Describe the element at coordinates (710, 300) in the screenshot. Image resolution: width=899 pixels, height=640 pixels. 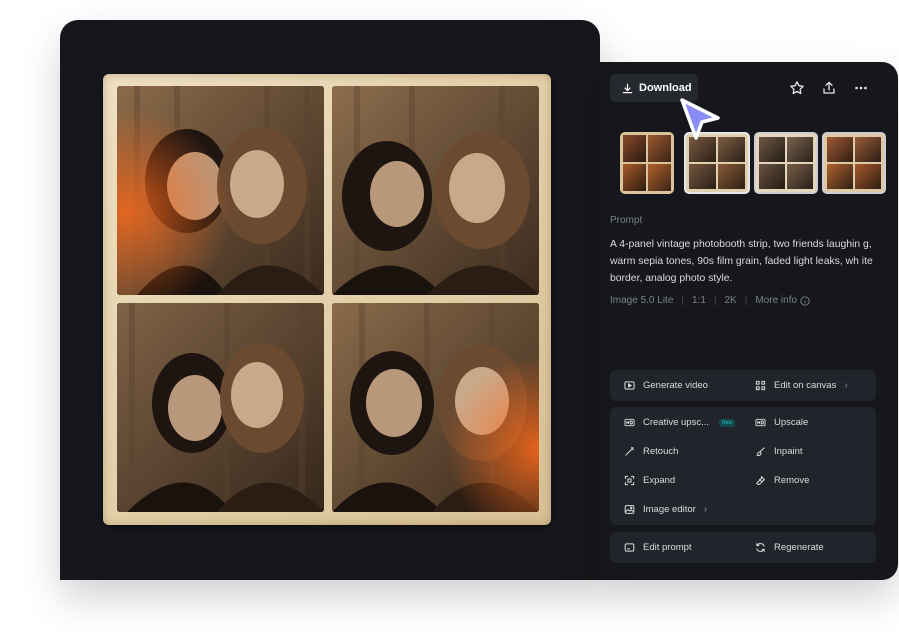
I see `image-meta: Image 5.0 Lite | 1:1 | 2K | More info` at that location.